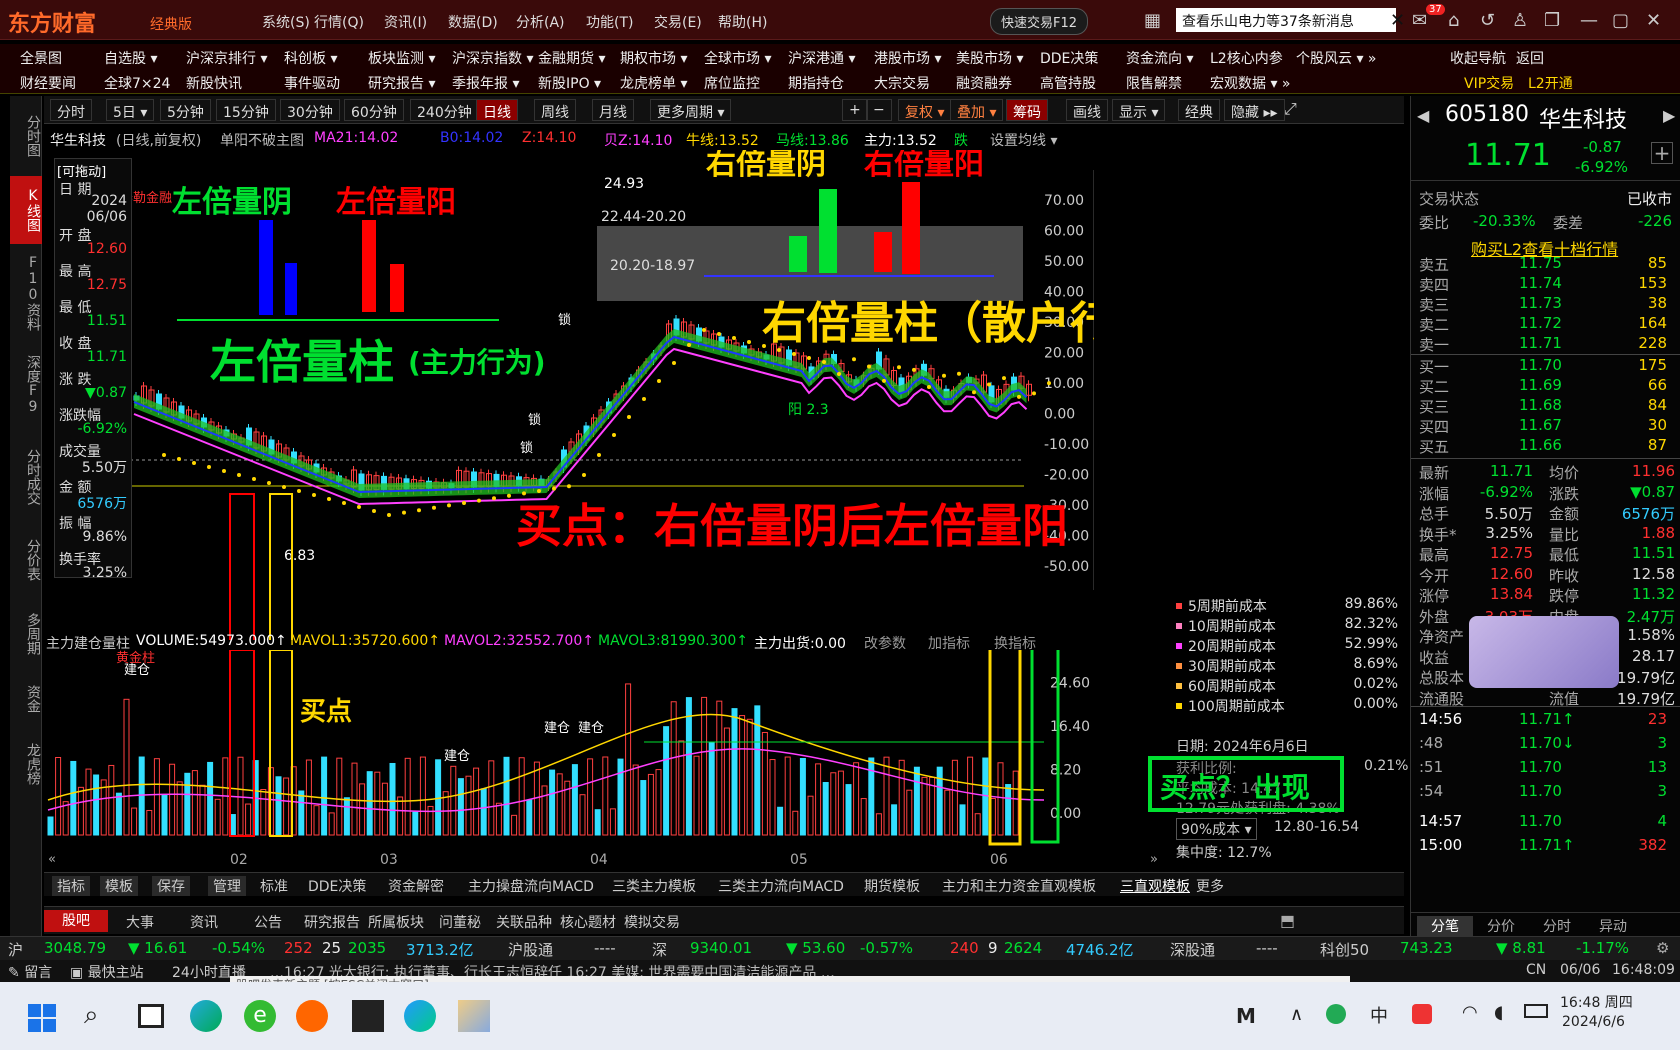 Image resolution: width=1680 pixels, height=1050 pixels. Describe the element at coordinates (984, 83) in the screenshot. I see `nav2-item-11: 融资融券` at that location.